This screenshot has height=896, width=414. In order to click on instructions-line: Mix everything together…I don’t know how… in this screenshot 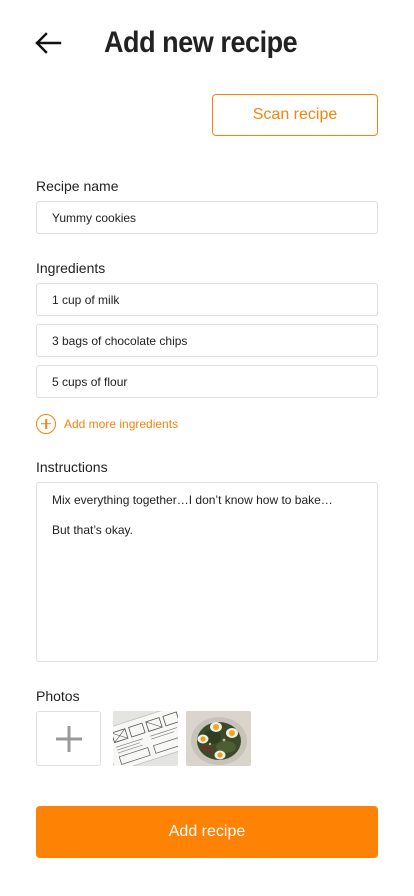, I will do `click(192, 500)`.